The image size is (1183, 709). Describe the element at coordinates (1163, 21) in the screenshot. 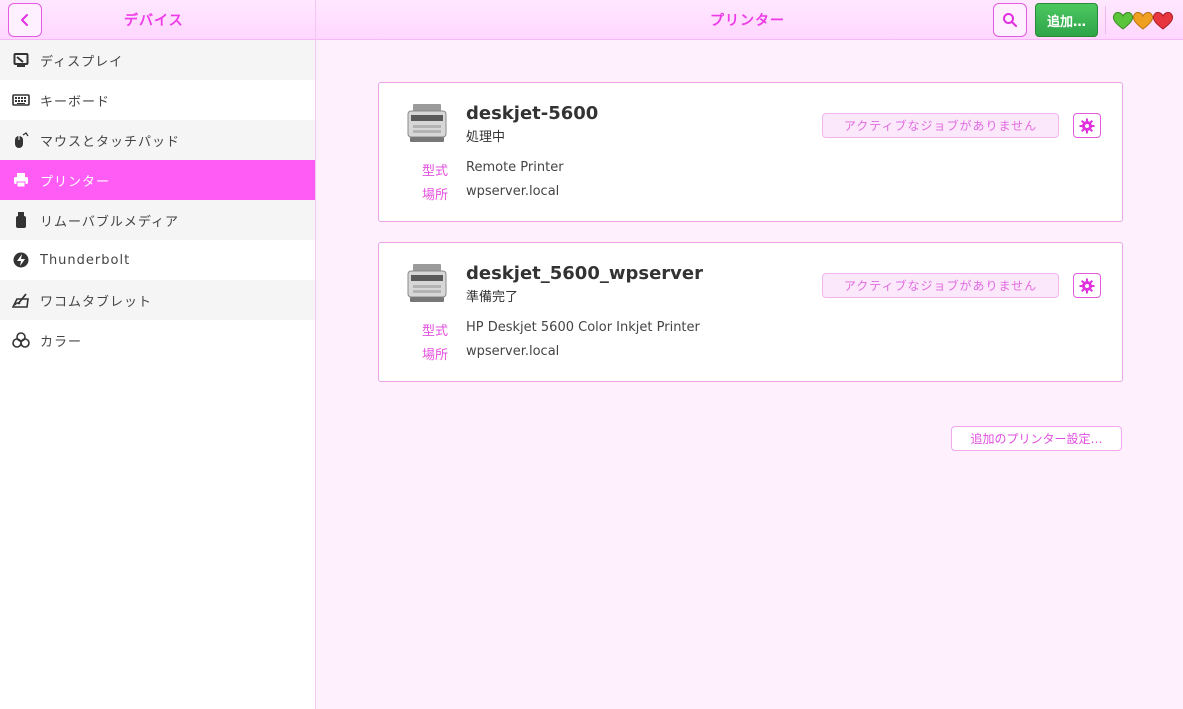

I see `heart-icon` at that location.